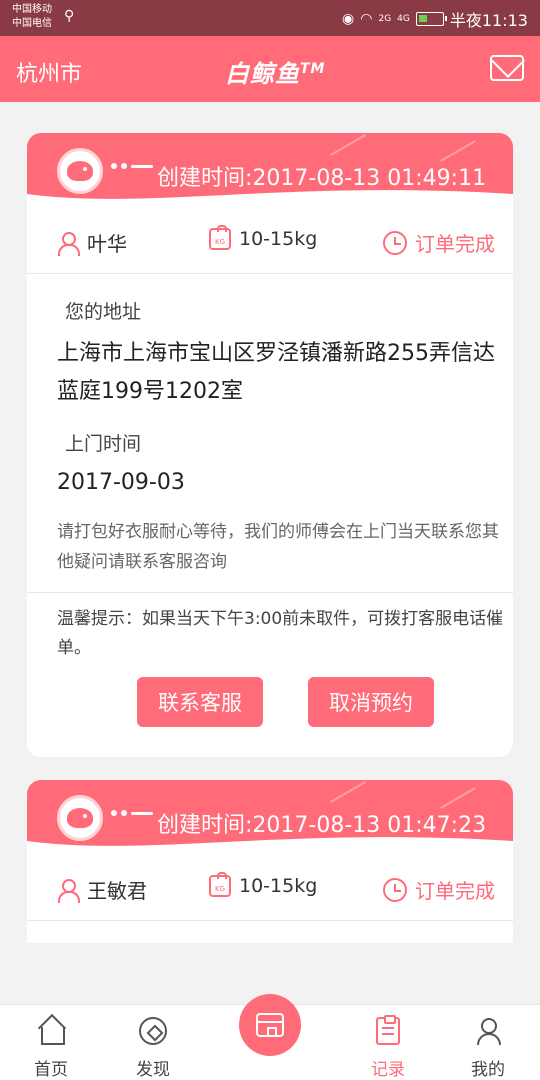 The height and width of the screenshot is (1080, 540). What do you see at coordinates (103, 312) in the screenshot?
I see `address-label: 您的地址` at bounding box center [103, 312].